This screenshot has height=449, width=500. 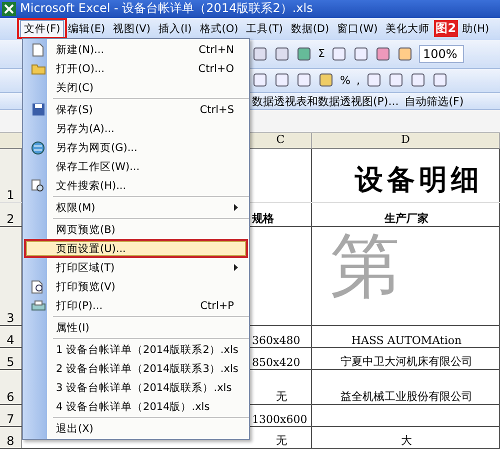 What do you see at coordinates (136, 368) in the screenshot?
I see `menu-entry: 2 设备台帐详单（2014版联系3）.xls` at bounding box center [136, 368].